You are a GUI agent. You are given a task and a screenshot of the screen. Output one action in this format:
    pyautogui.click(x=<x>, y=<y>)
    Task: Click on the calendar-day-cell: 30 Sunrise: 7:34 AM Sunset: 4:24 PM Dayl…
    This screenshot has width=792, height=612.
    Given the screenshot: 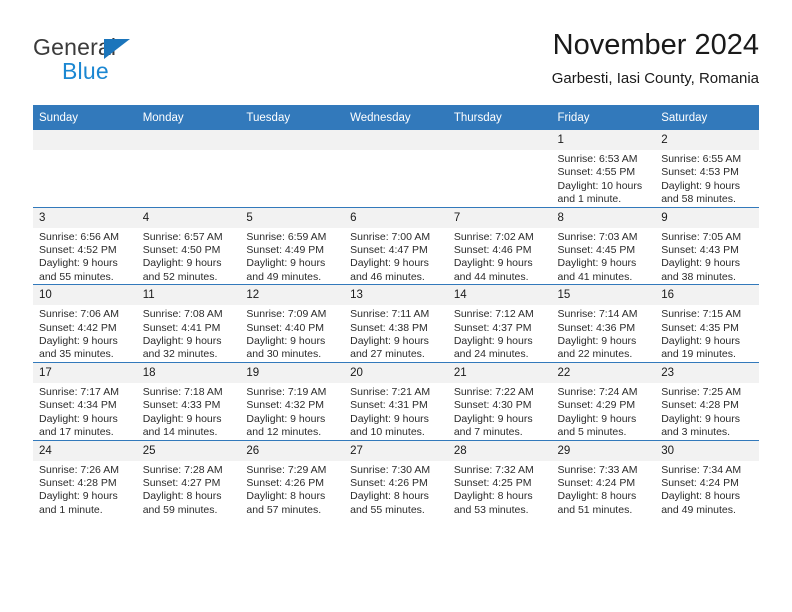 What is the action you would take?
    pyautogui.click(x=707, y=478)
    